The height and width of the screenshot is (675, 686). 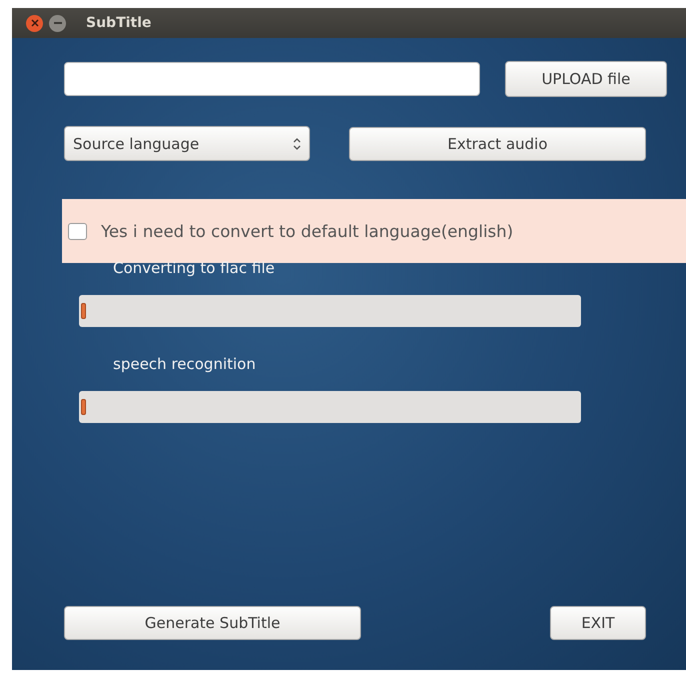 What do you see at coordinates (272, 79) in the screenshot?
I see `file-path-field` at bounding box center [272, 79].